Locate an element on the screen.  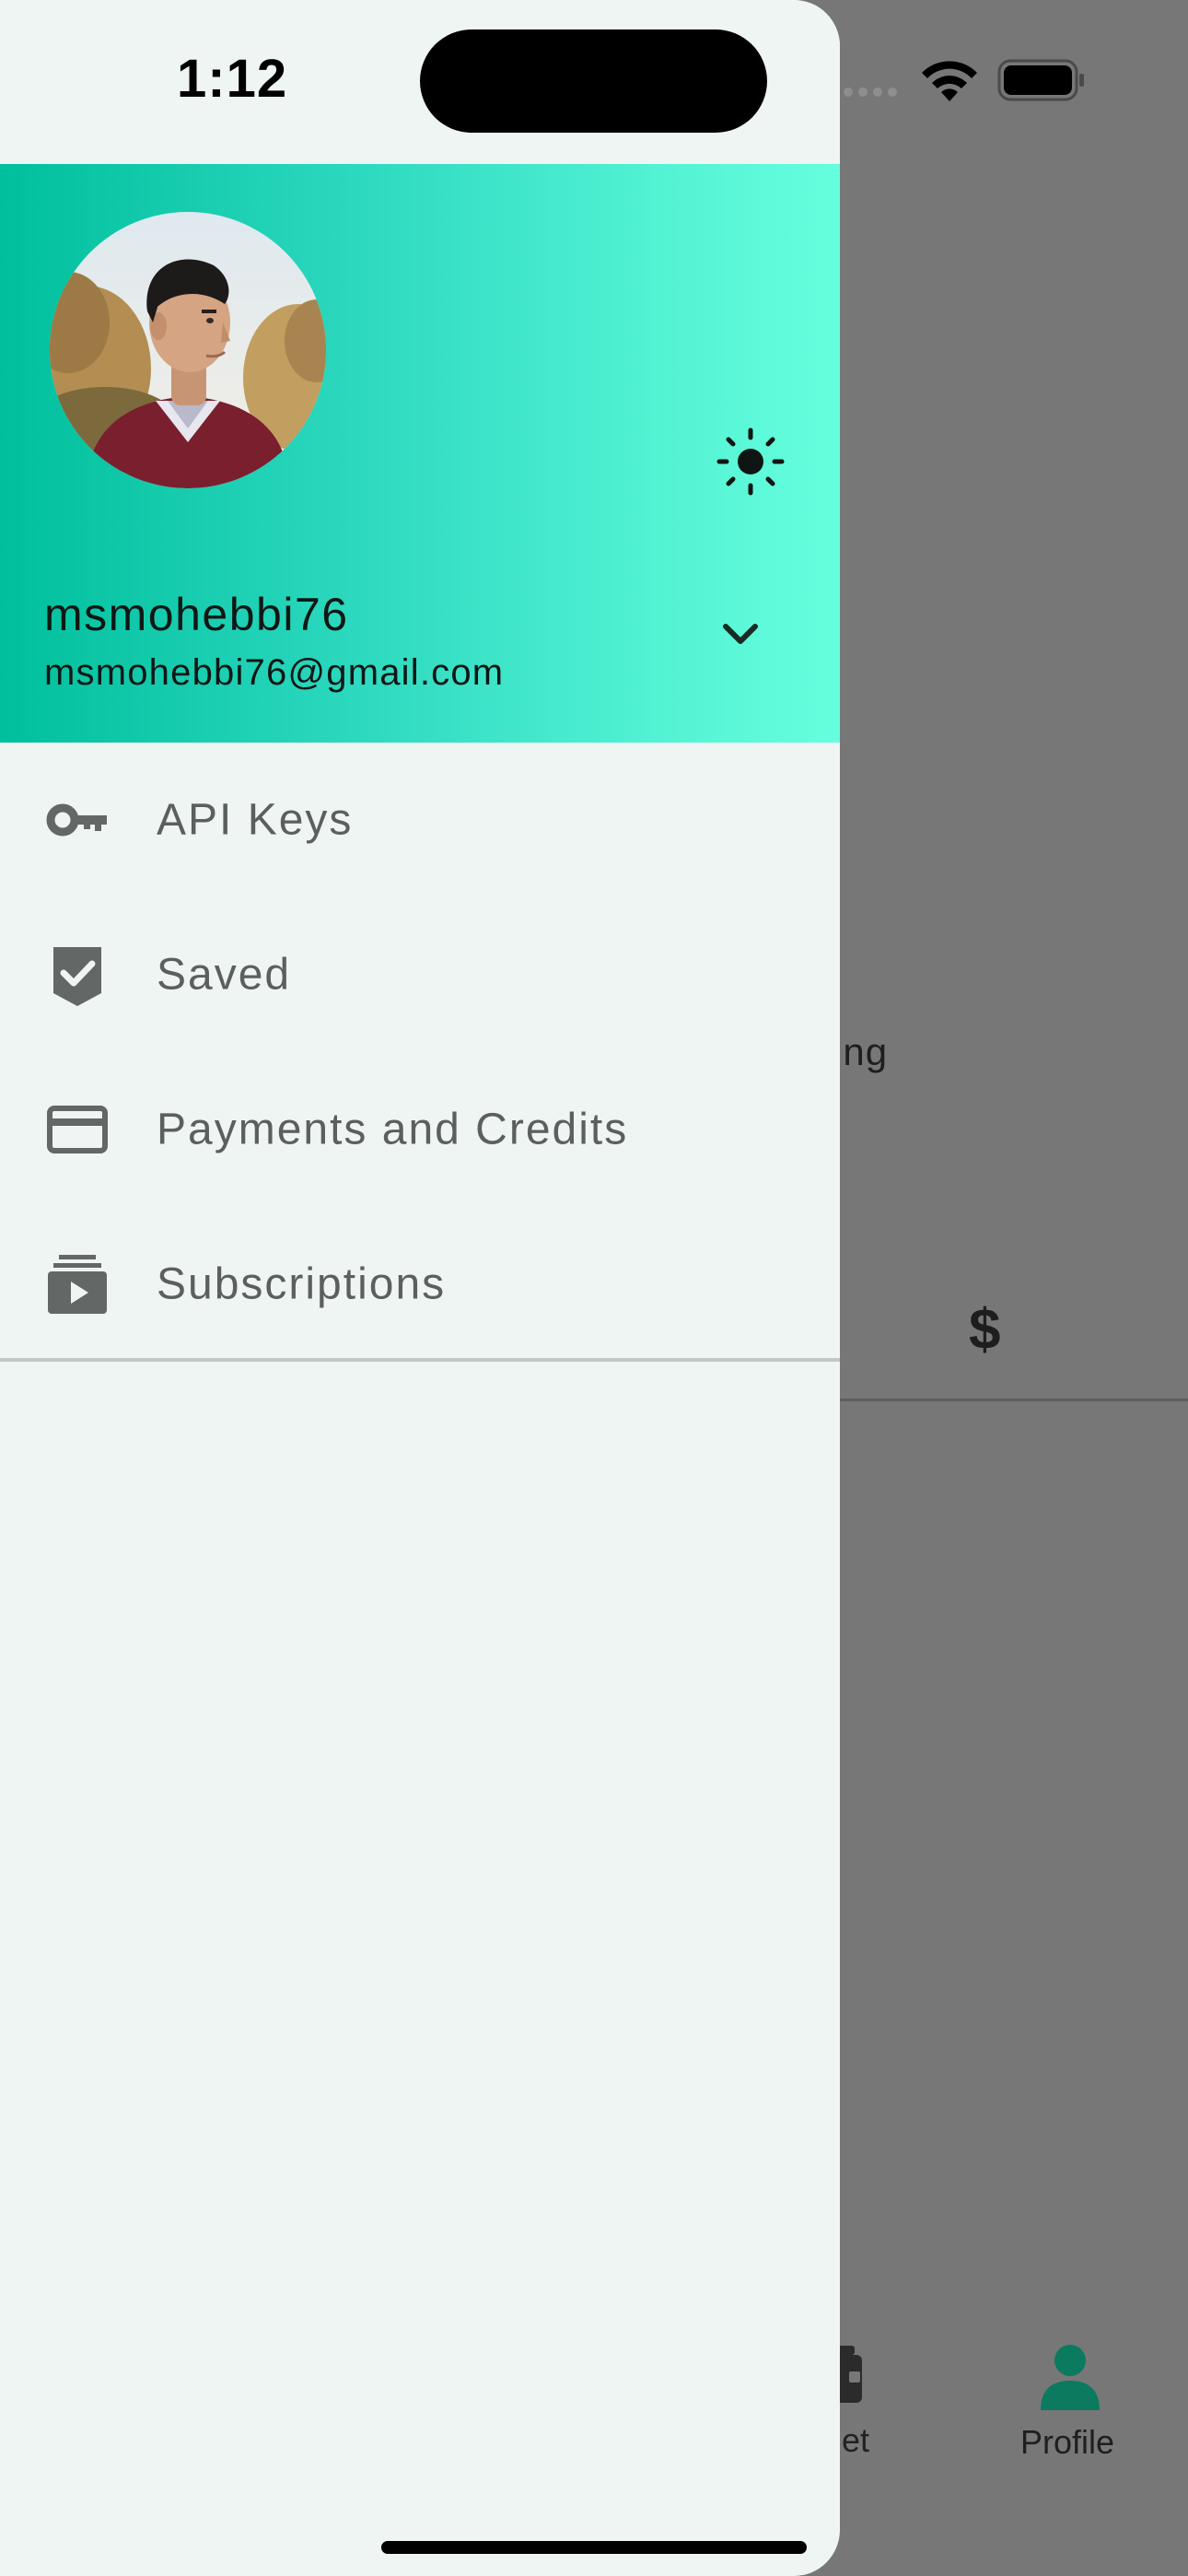
credit-card-icon is located at coordinates (77, 1129).